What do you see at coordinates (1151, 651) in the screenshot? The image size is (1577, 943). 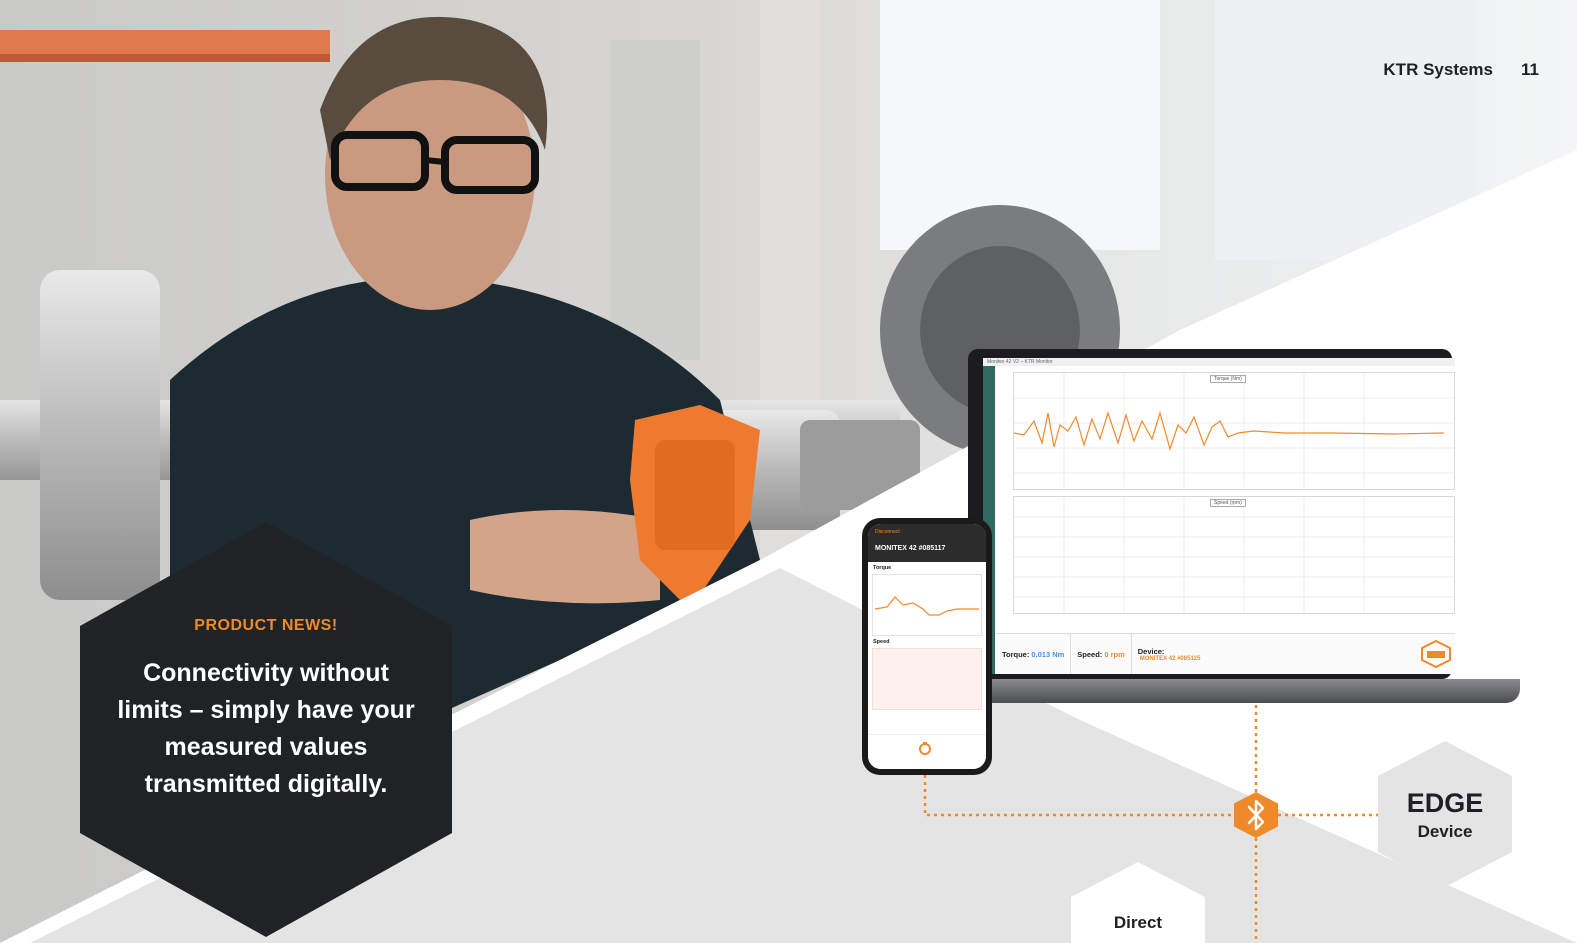 I see `device-readout-label: Device:` at bounding box center [1151, 651].